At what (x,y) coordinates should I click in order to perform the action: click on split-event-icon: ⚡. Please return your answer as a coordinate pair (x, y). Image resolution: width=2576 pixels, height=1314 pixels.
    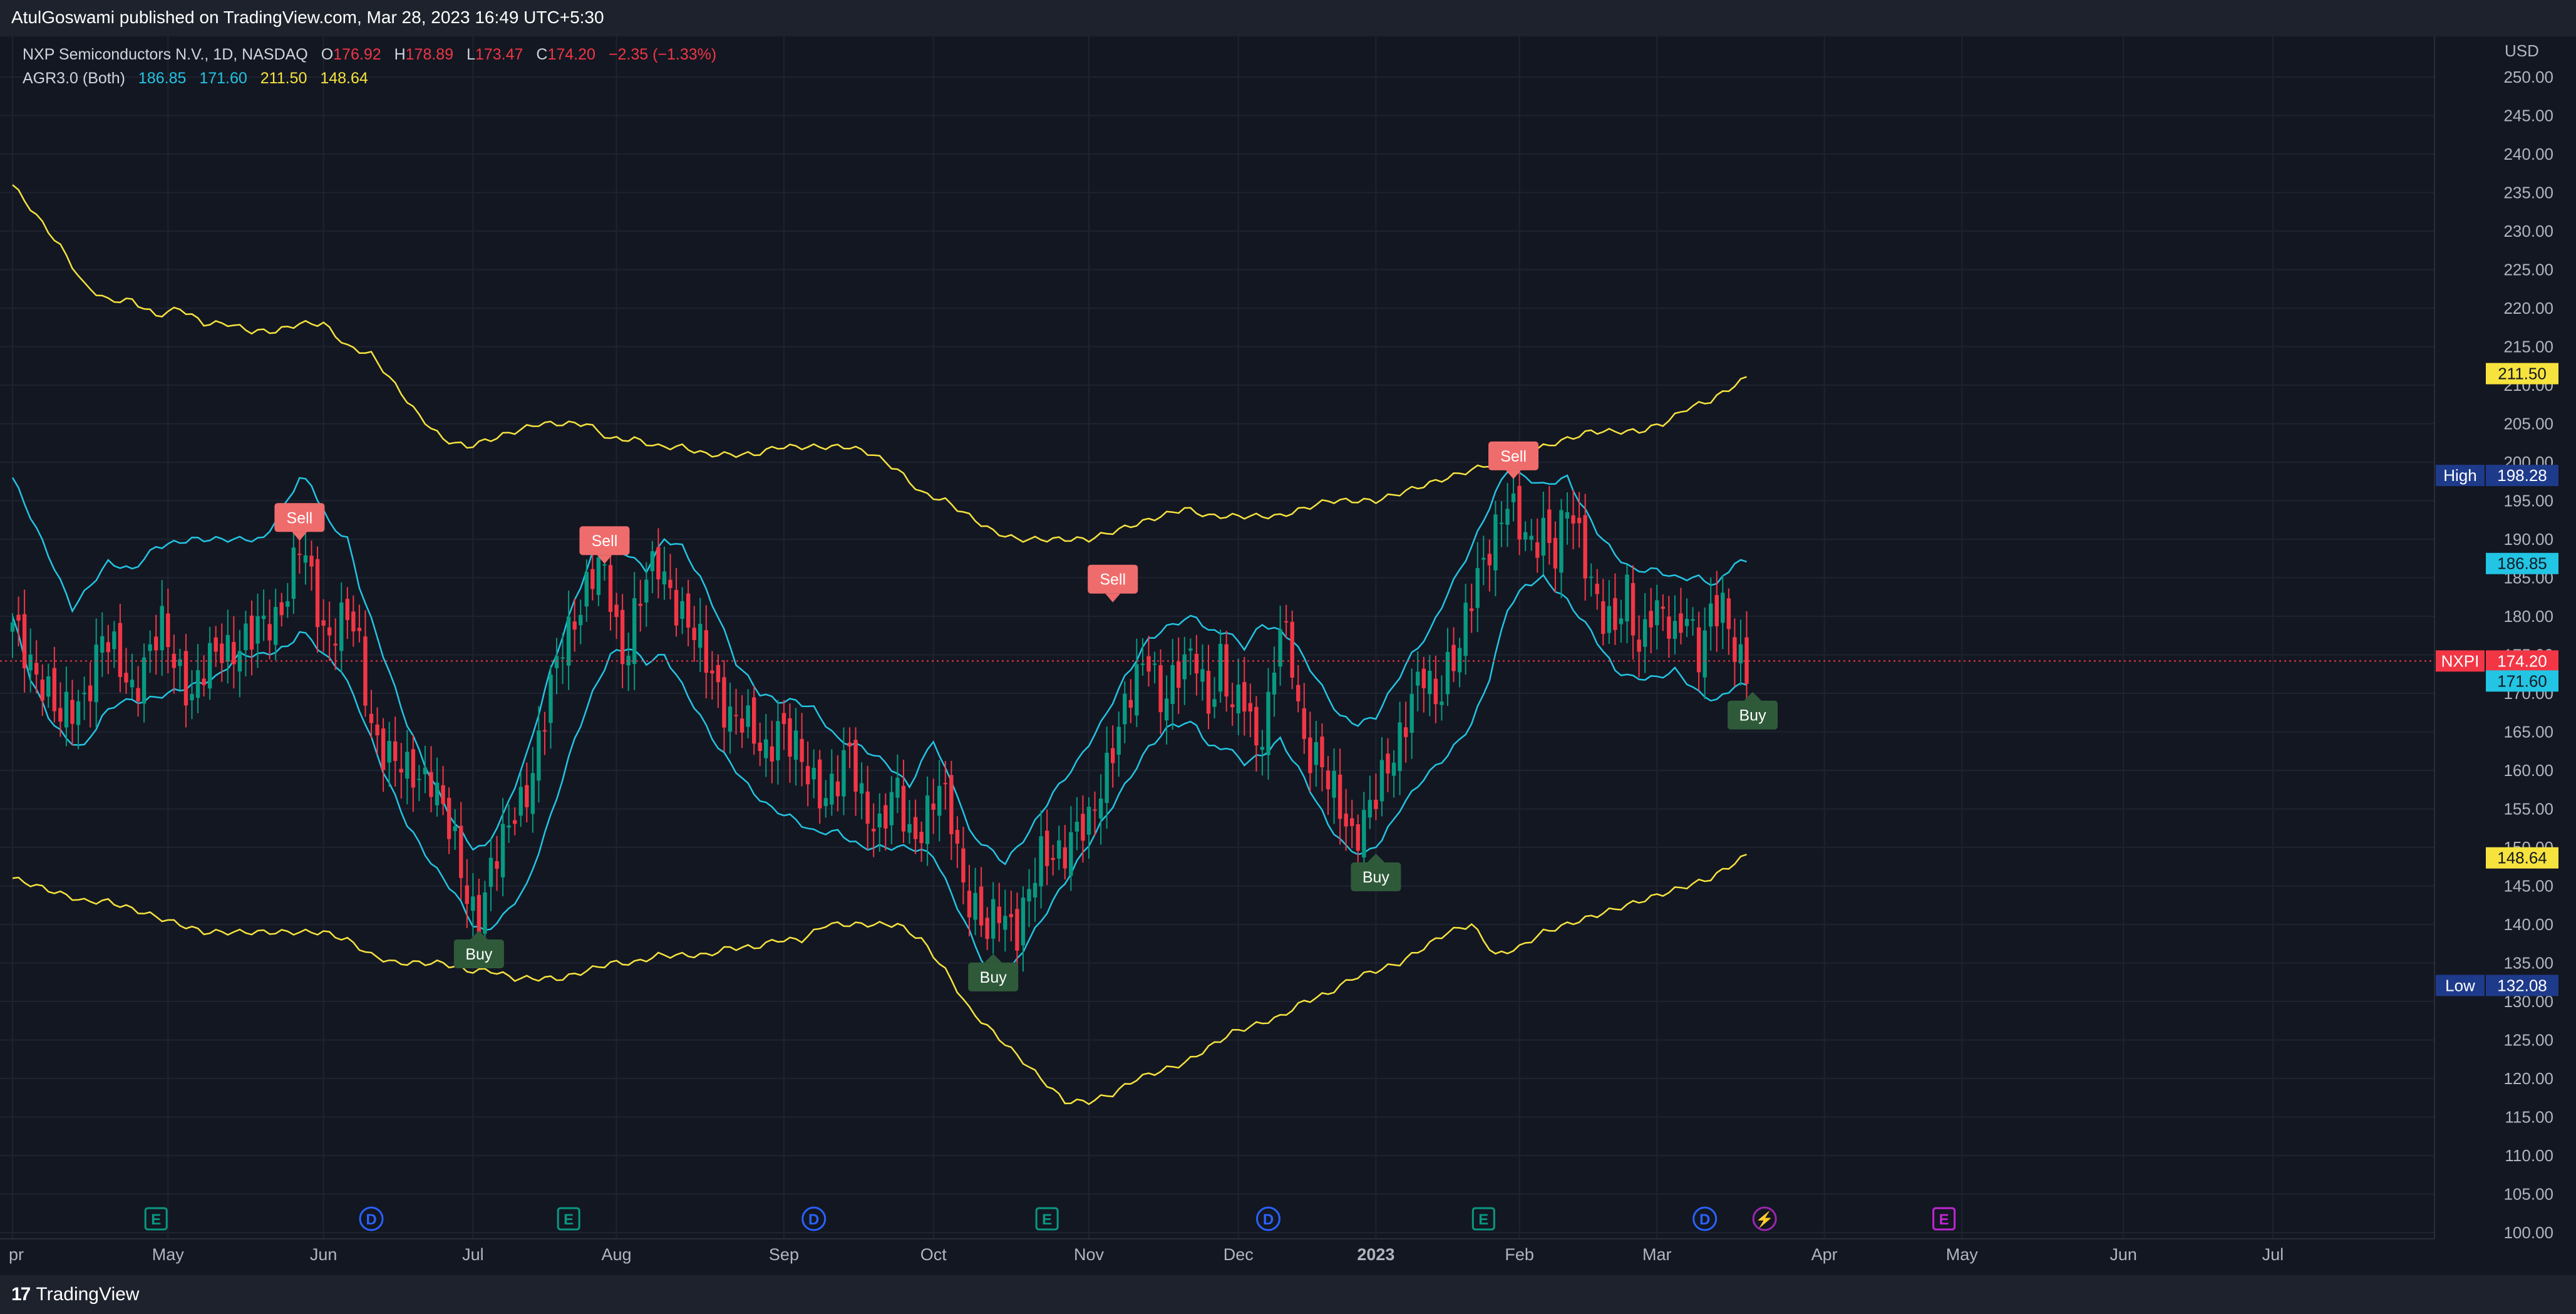
    Looking at the image, I should click on (1765, 1218).